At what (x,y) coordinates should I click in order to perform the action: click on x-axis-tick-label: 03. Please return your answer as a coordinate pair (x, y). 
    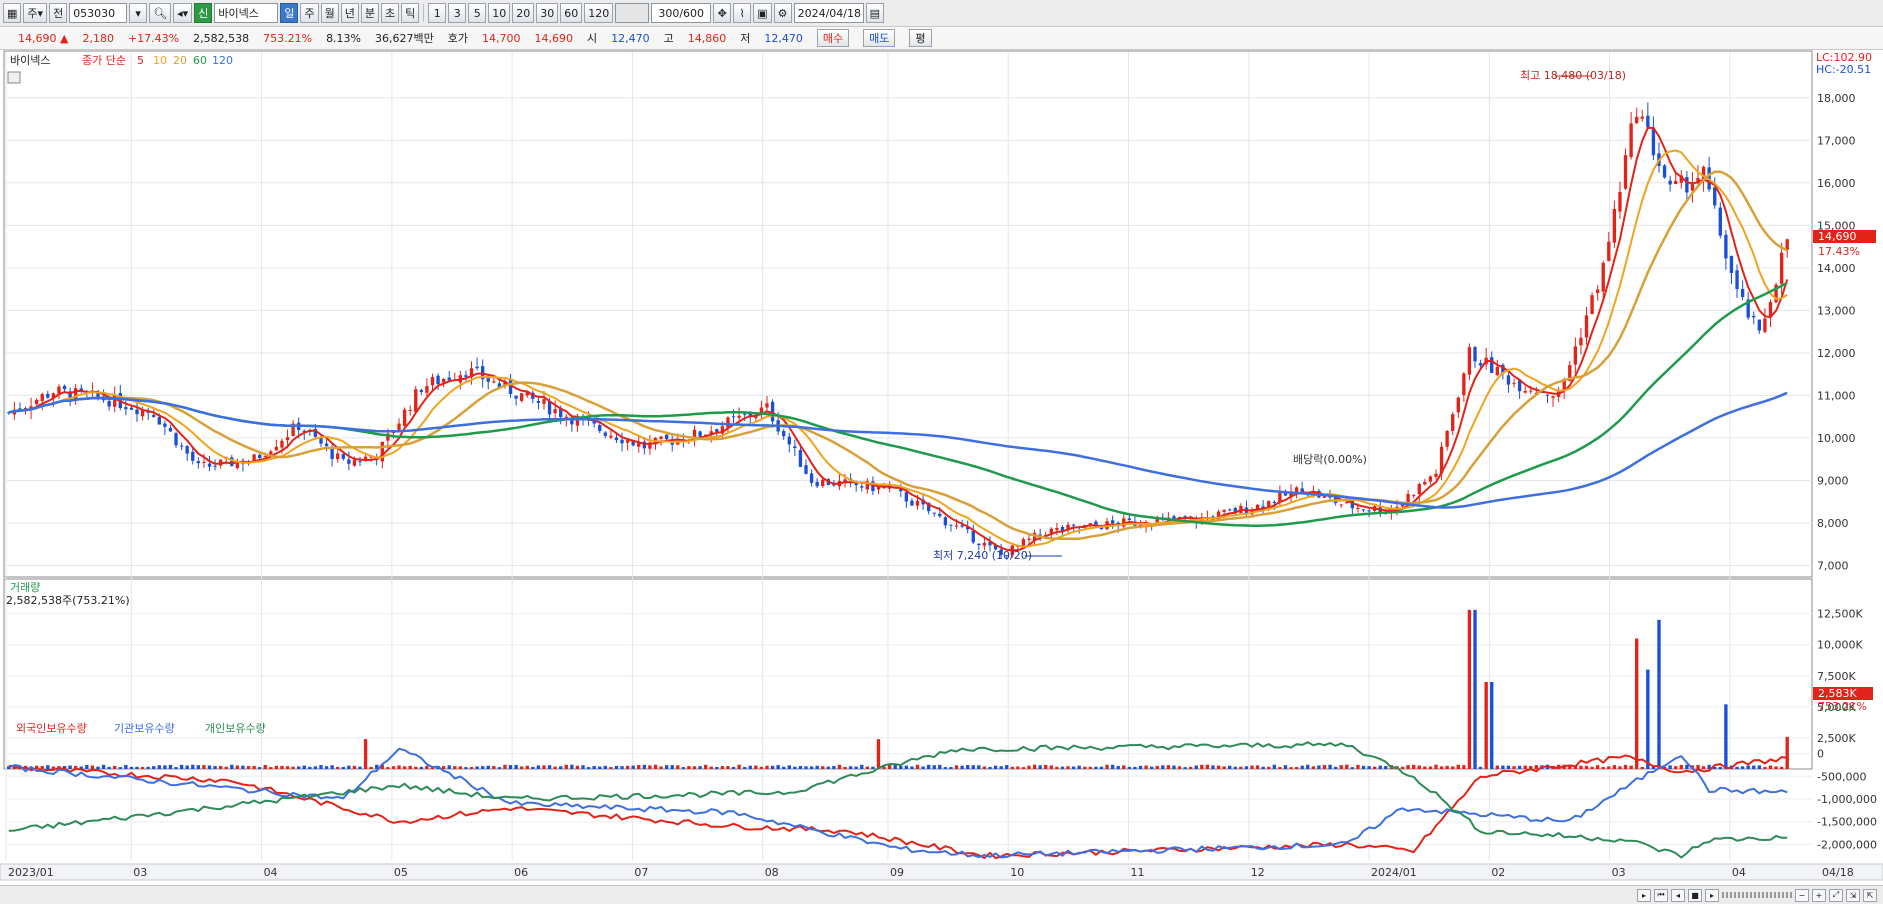
    Looking at the image, I should click on (140, 872).